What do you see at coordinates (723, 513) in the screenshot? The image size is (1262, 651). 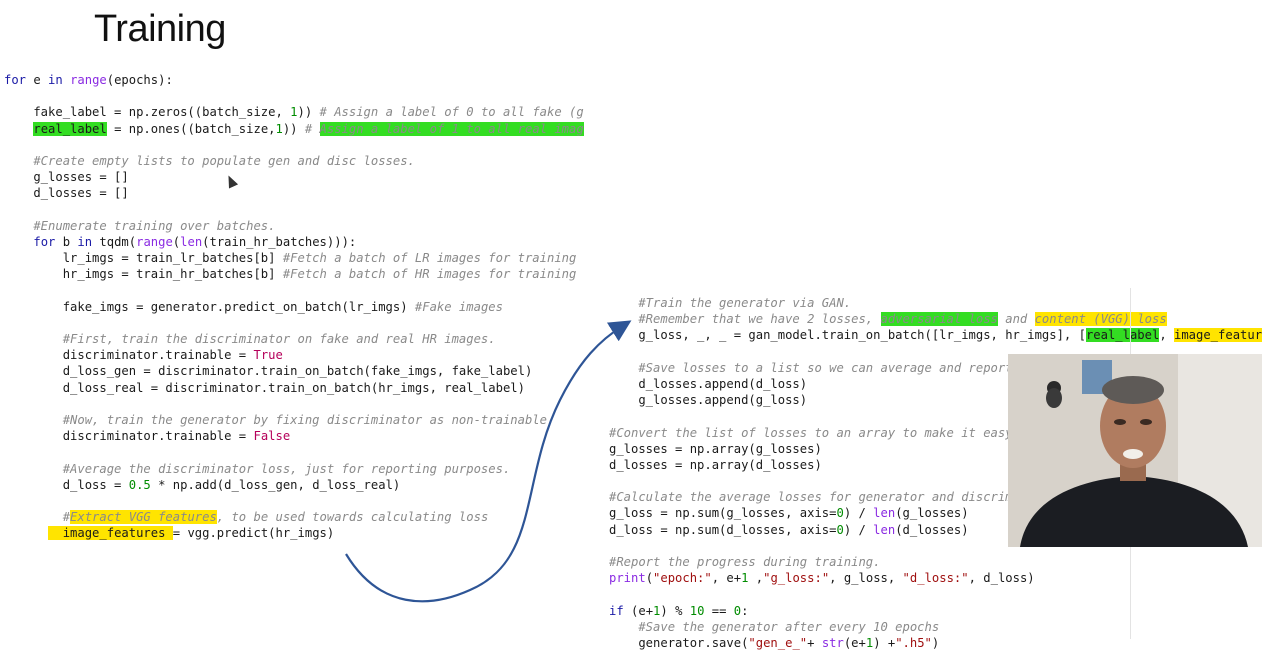 I see `code-token: g_loss = np.sum(g_losses, axis=` at bounding box center [723, 513].